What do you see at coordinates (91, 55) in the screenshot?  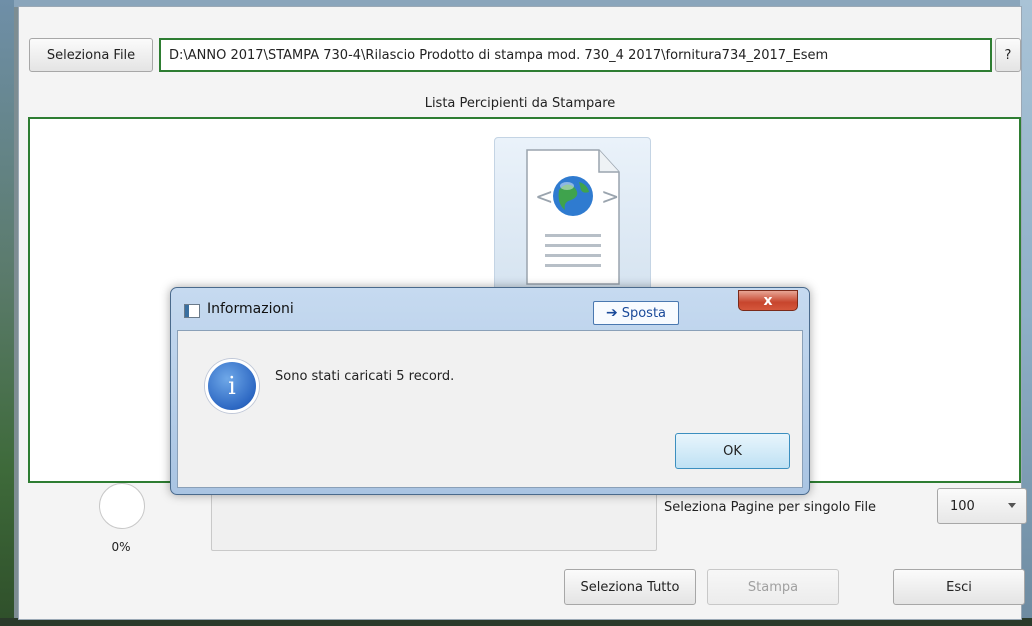 I see `select-file-button: Seleziona File` at bounding box center [91, 55].